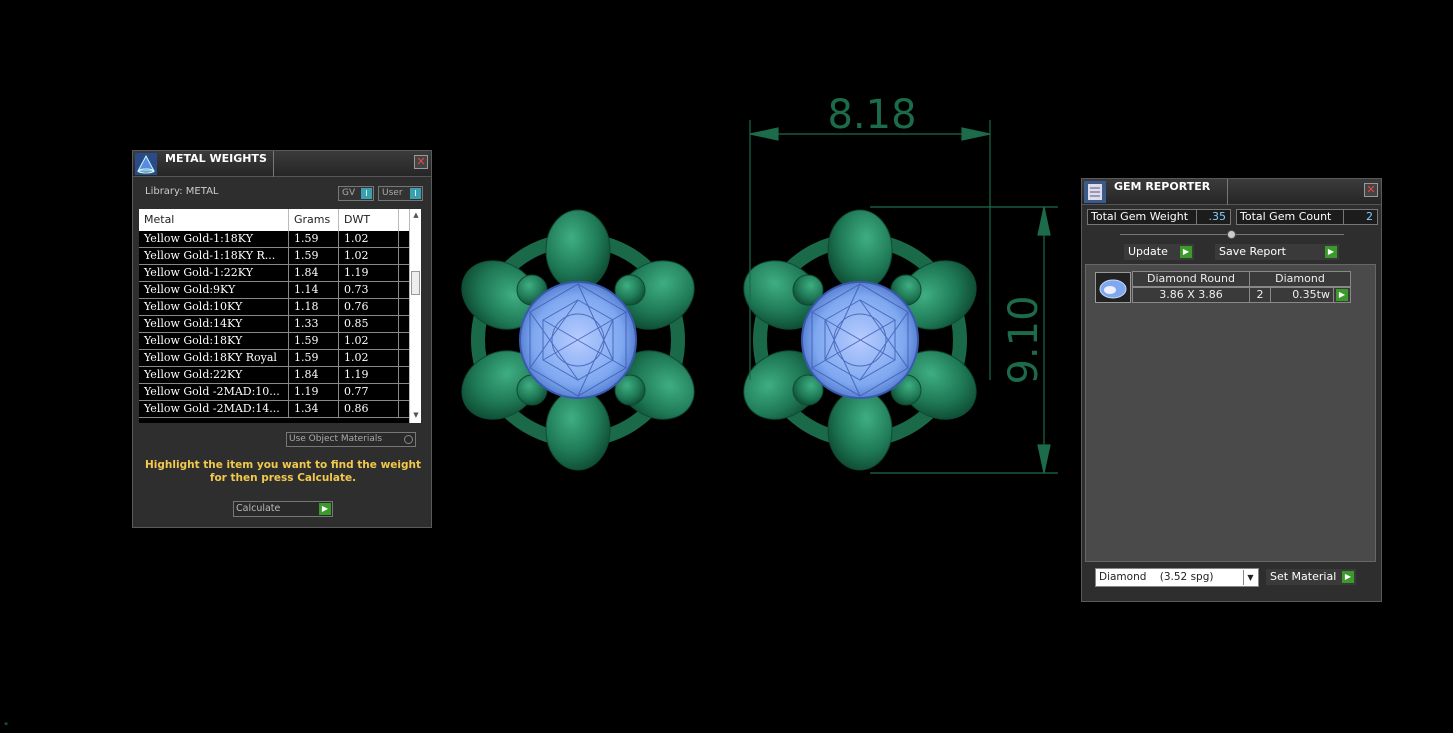 The height and width of the screenshot is (733, 1453). I want to click on column-header-grams: Grams, so click(314, 220).